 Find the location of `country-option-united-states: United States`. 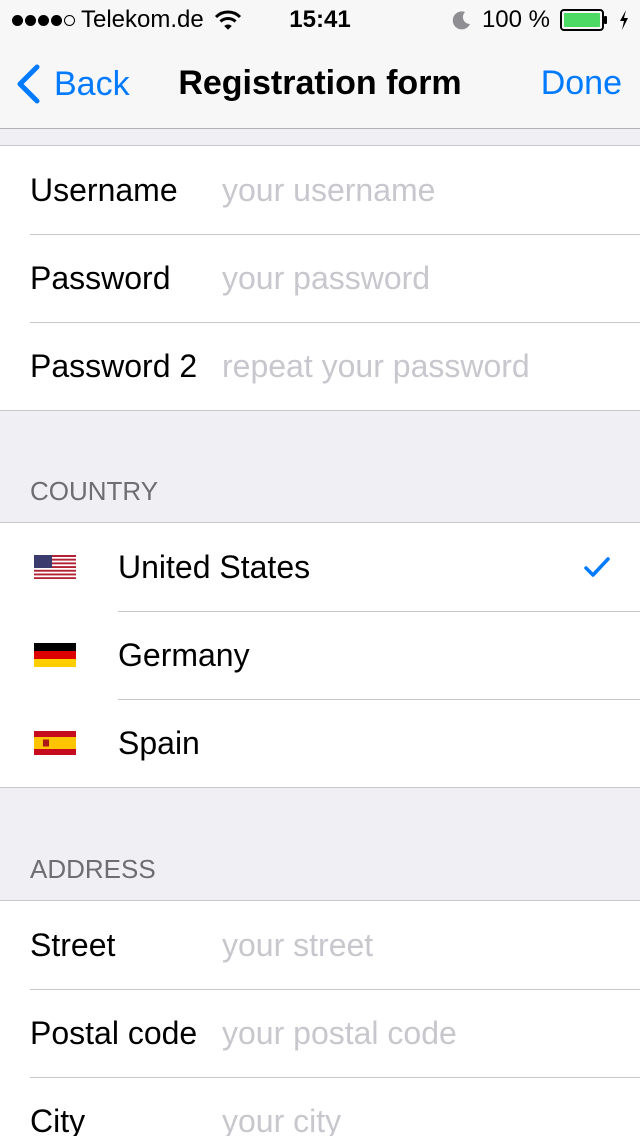

country-option-united-states: United States is located at coordinates (320, 567).